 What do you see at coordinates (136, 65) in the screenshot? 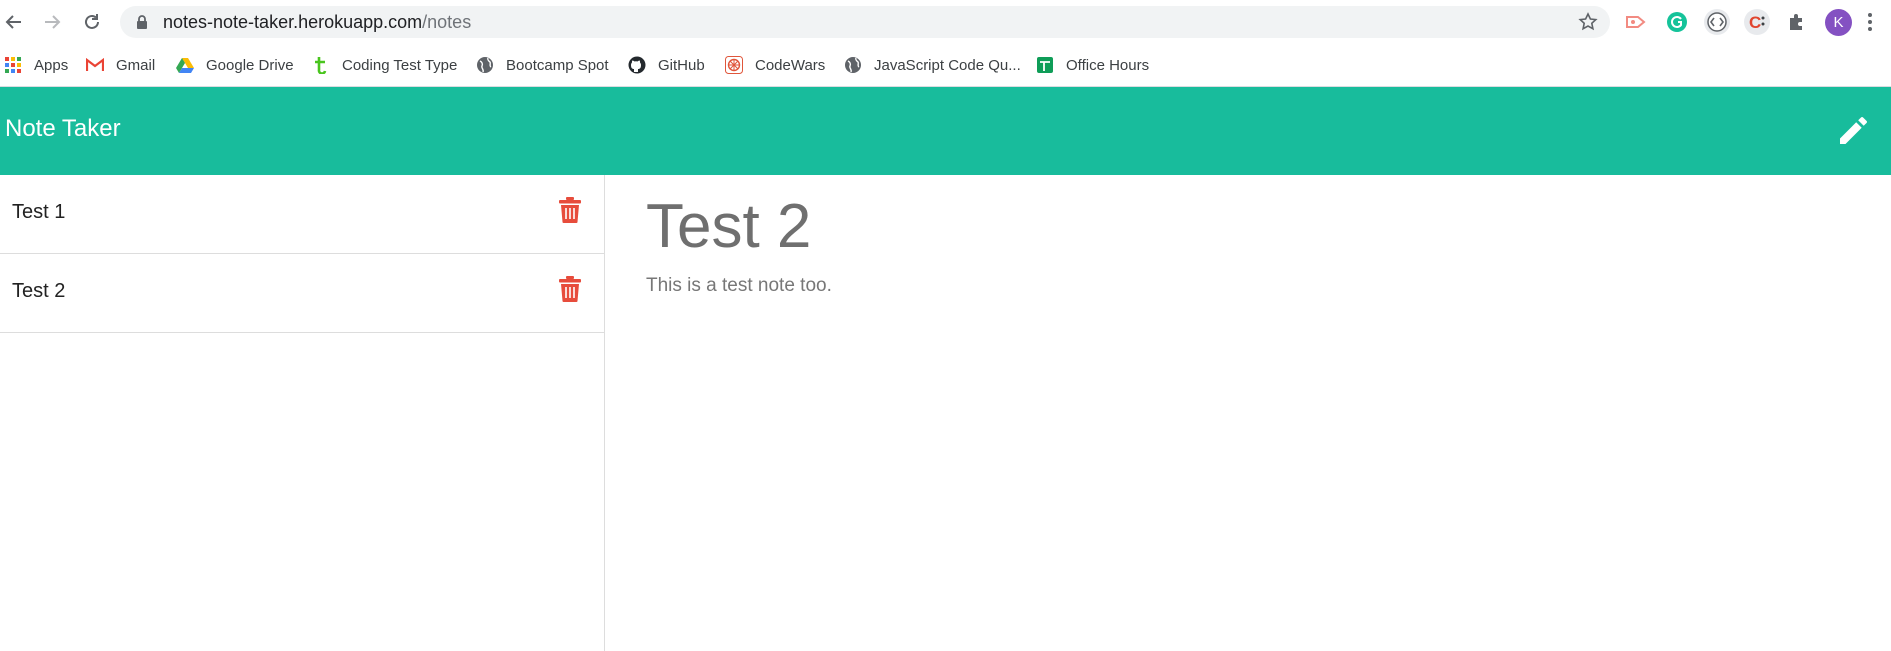
I see `bookmark-label: Gmail` at bounding box center [136, 65].